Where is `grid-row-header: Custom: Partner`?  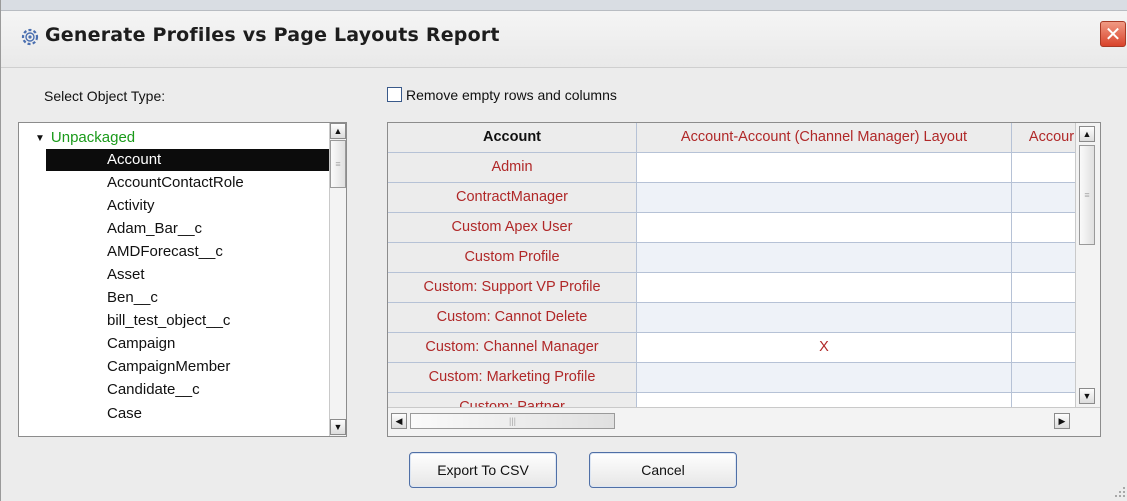
grid-row-header: Custom: Partner is located at coordinates (512, 400).